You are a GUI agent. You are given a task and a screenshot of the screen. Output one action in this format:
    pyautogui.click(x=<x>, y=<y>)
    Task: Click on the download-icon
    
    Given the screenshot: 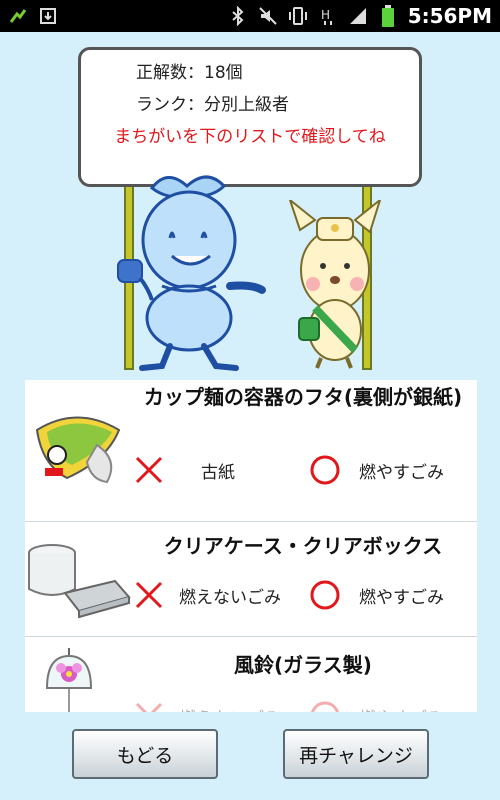 What is the action you would take?
    pyautogui.click(x=48, y=16)
    